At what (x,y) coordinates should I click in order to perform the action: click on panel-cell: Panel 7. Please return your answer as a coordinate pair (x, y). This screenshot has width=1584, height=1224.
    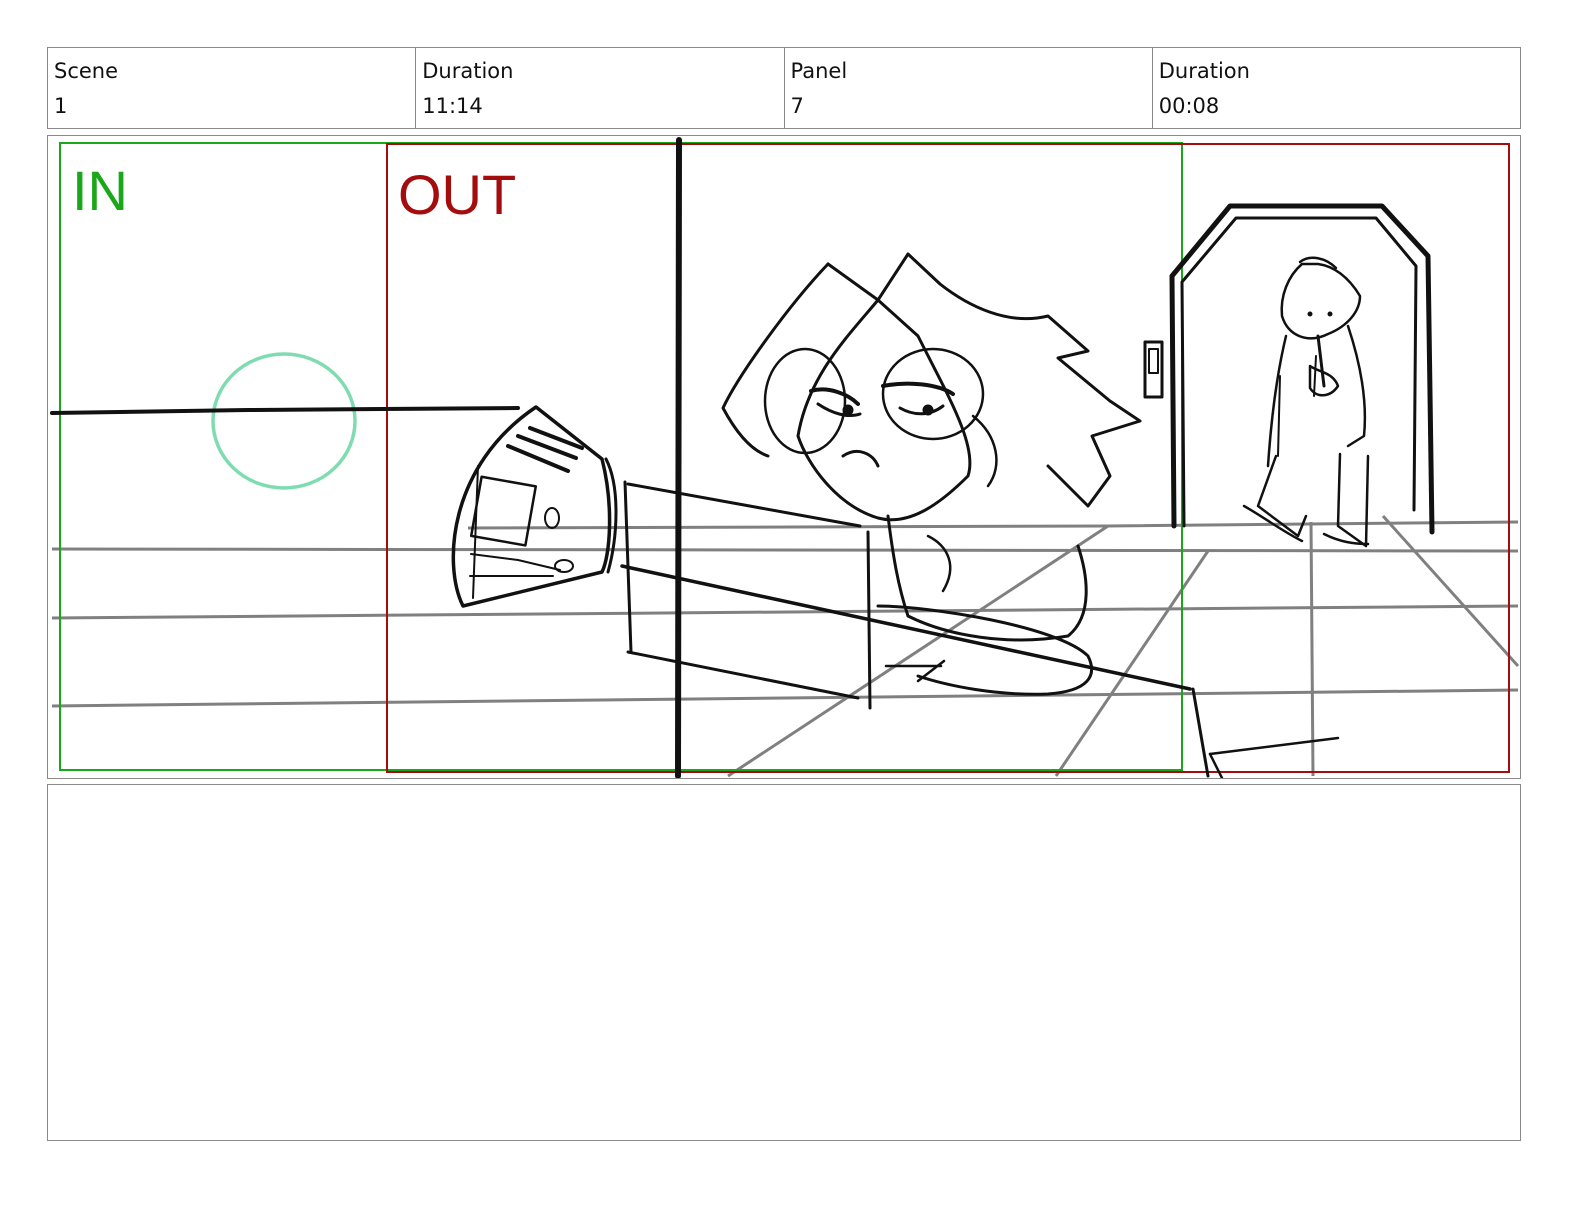
    Looking at the image, I should click on (969, 88).